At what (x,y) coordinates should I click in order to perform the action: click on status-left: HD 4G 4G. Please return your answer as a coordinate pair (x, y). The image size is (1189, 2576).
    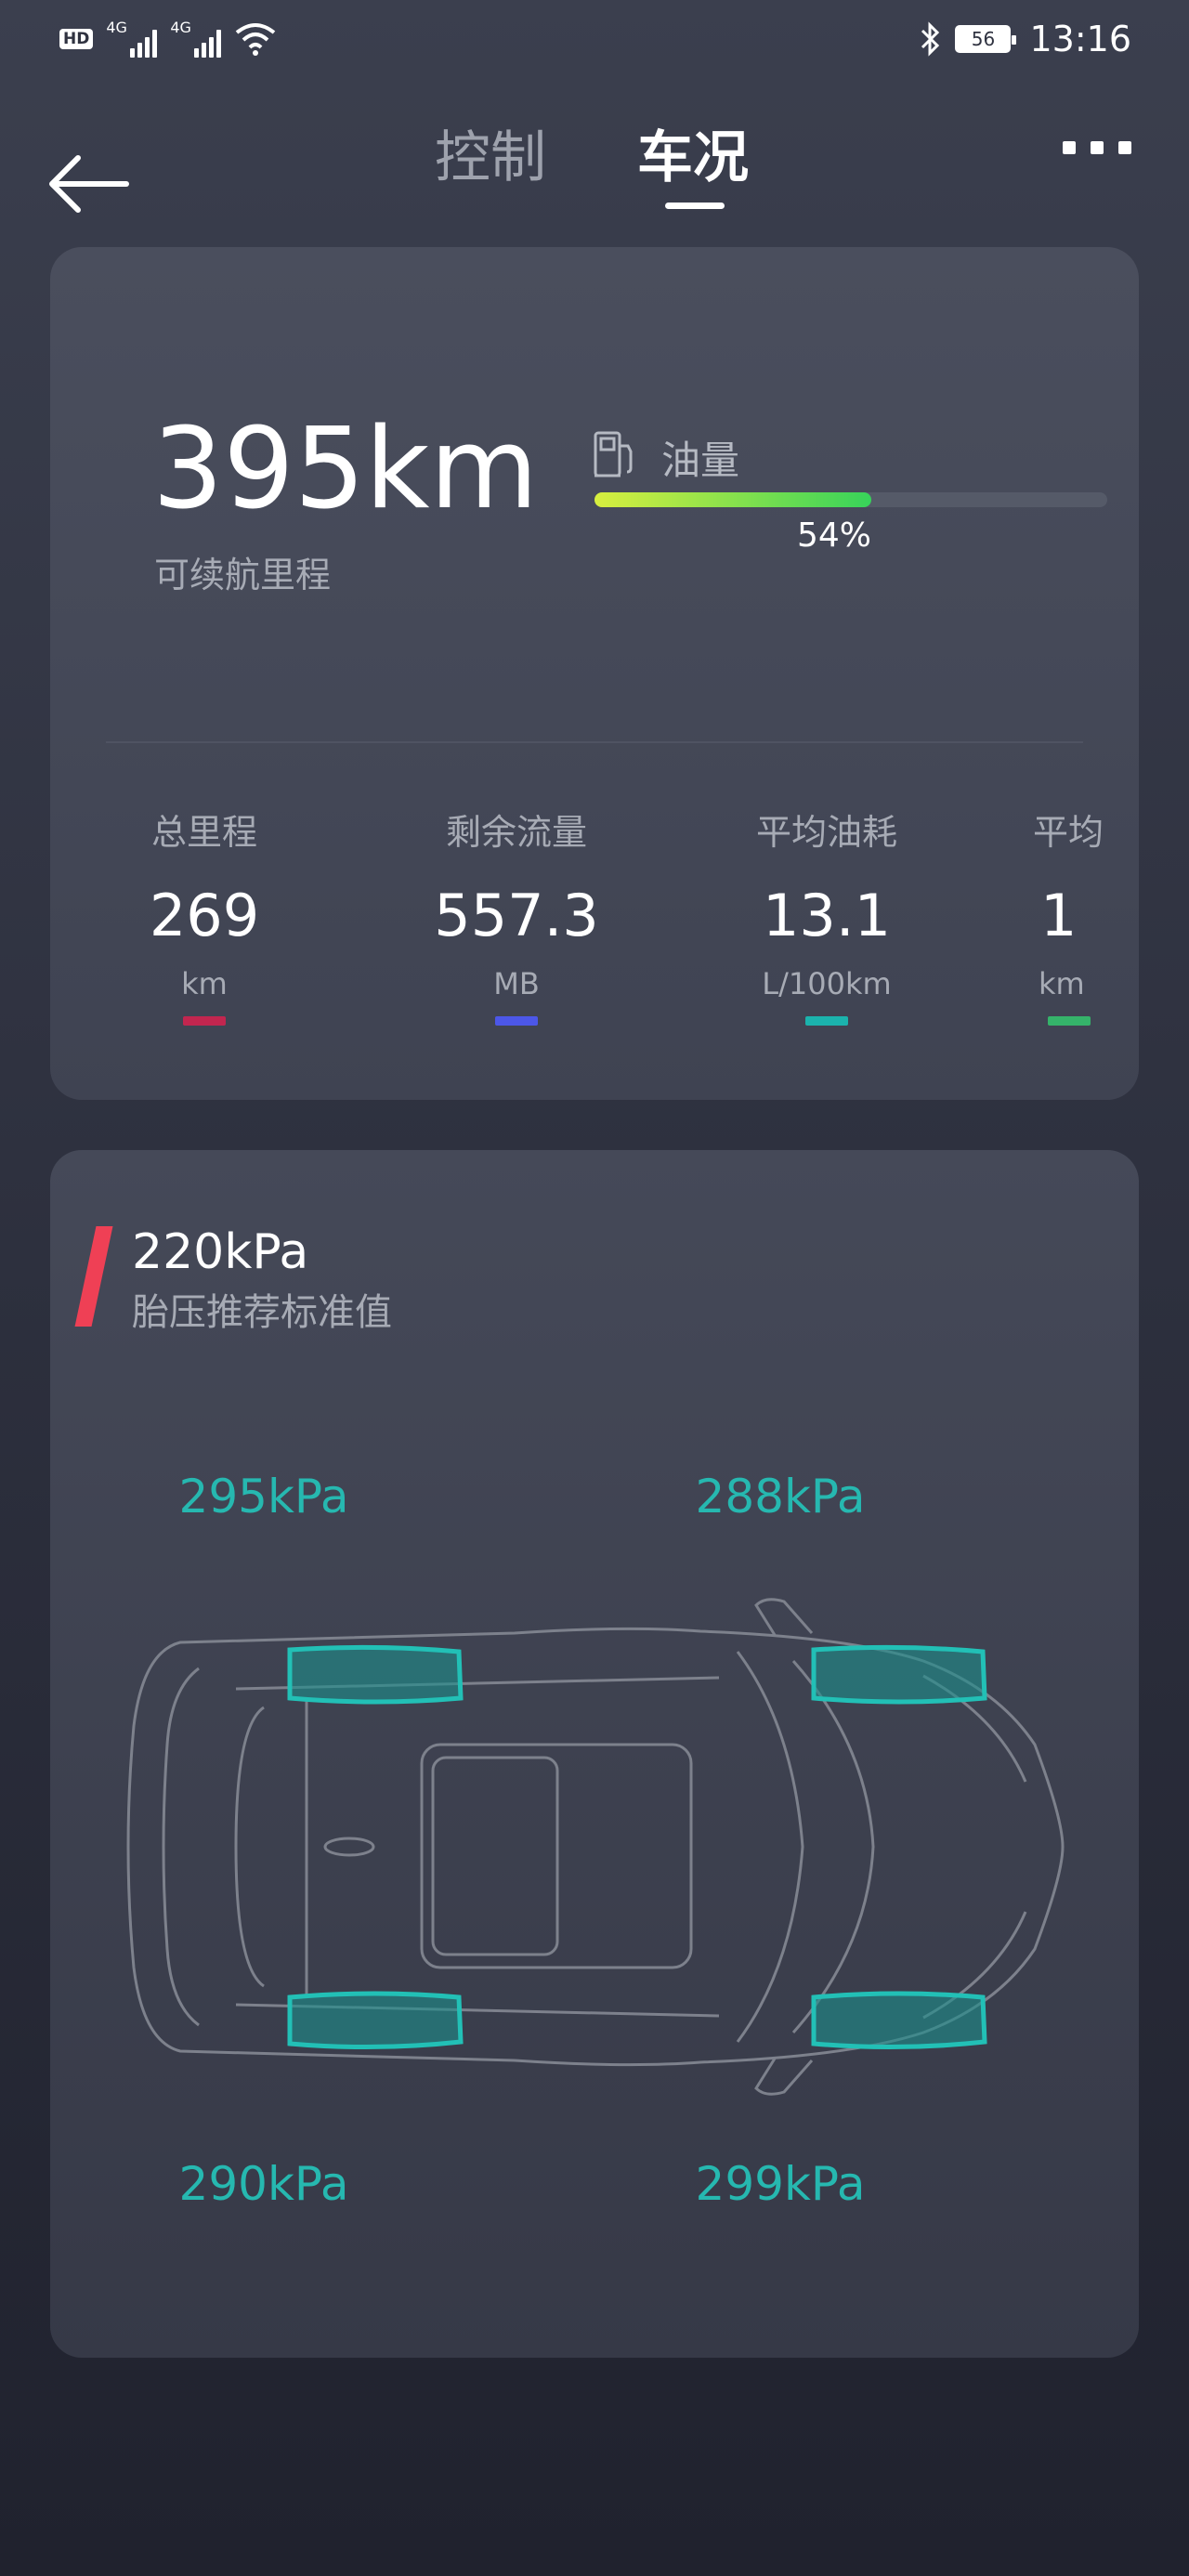
    Looking at the image, I should click on (168, 38).